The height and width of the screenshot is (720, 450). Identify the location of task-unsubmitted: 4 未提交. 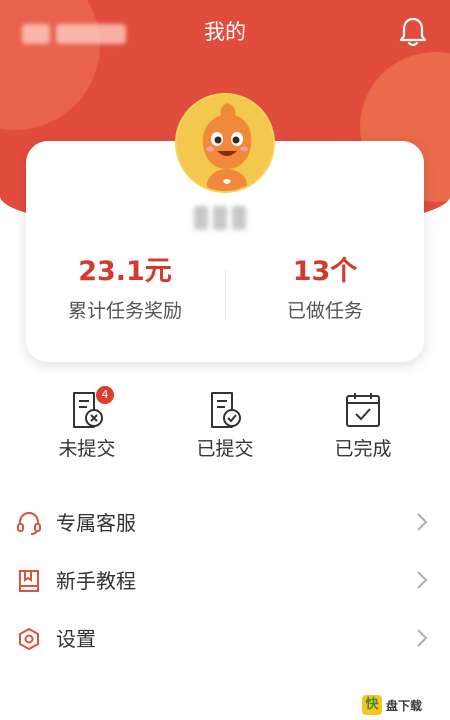
(87, 424).